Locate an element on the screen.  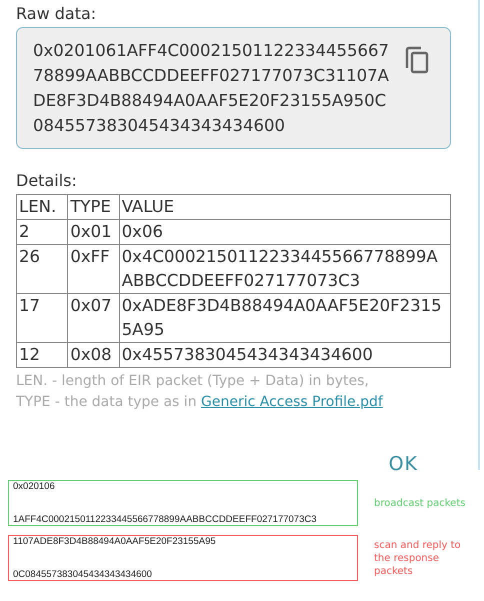
table-cell: 12 is located at coordinates (42, 355).